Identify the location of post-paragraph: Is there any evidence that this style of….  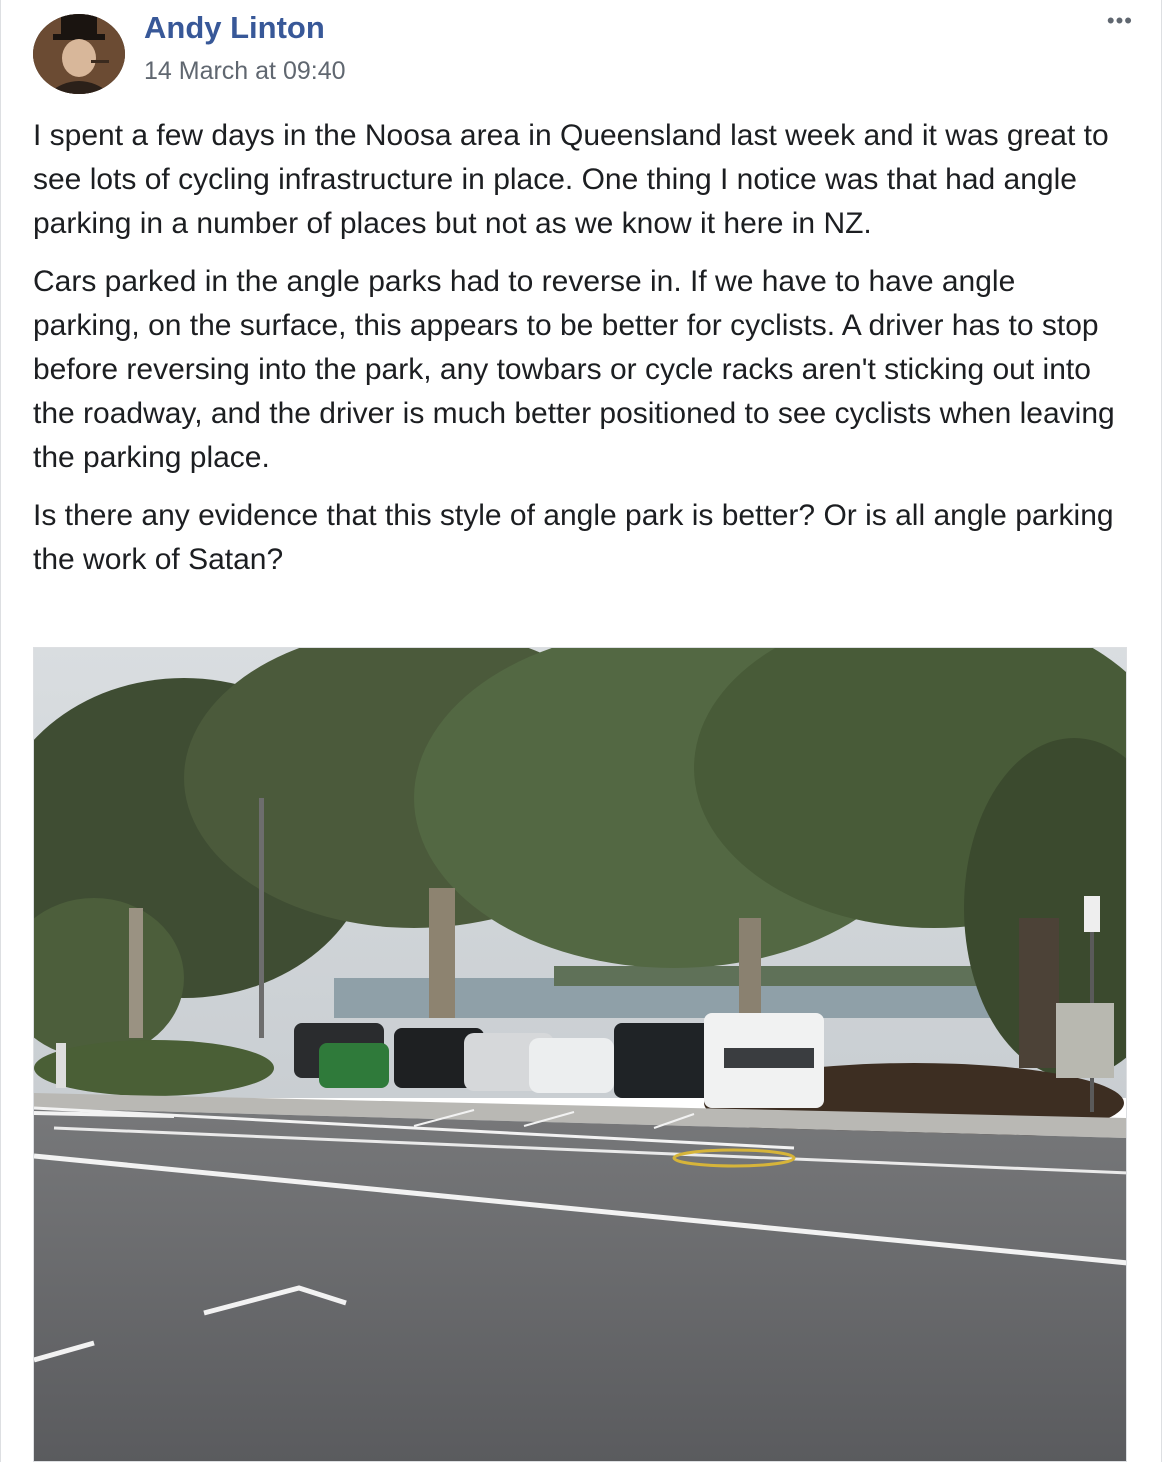
(573, 537).